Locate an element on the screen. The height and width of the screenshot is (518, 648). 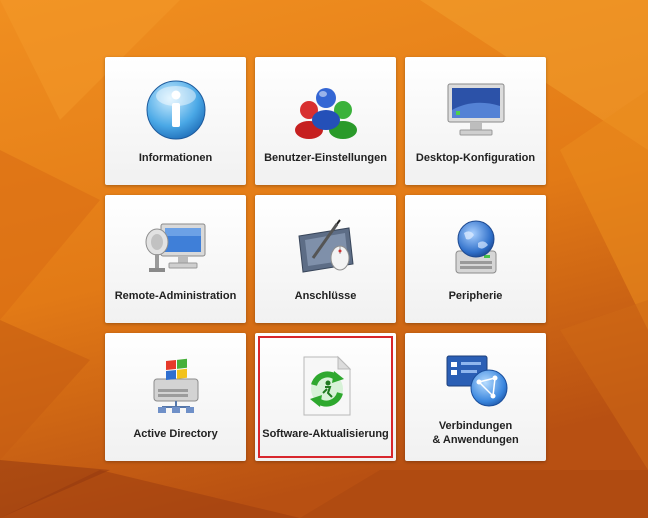
tile-informationen: Informationen is located at coordinates (175, 121).